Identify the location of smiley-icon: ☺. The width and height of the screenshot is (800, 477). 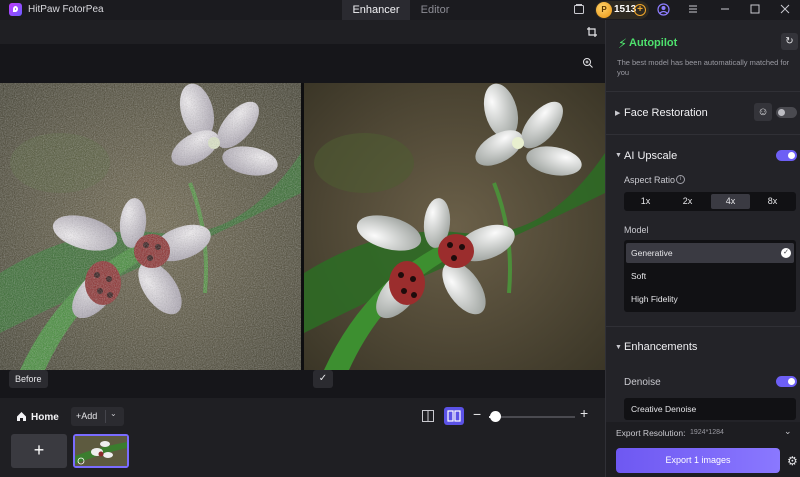
(763, 112).